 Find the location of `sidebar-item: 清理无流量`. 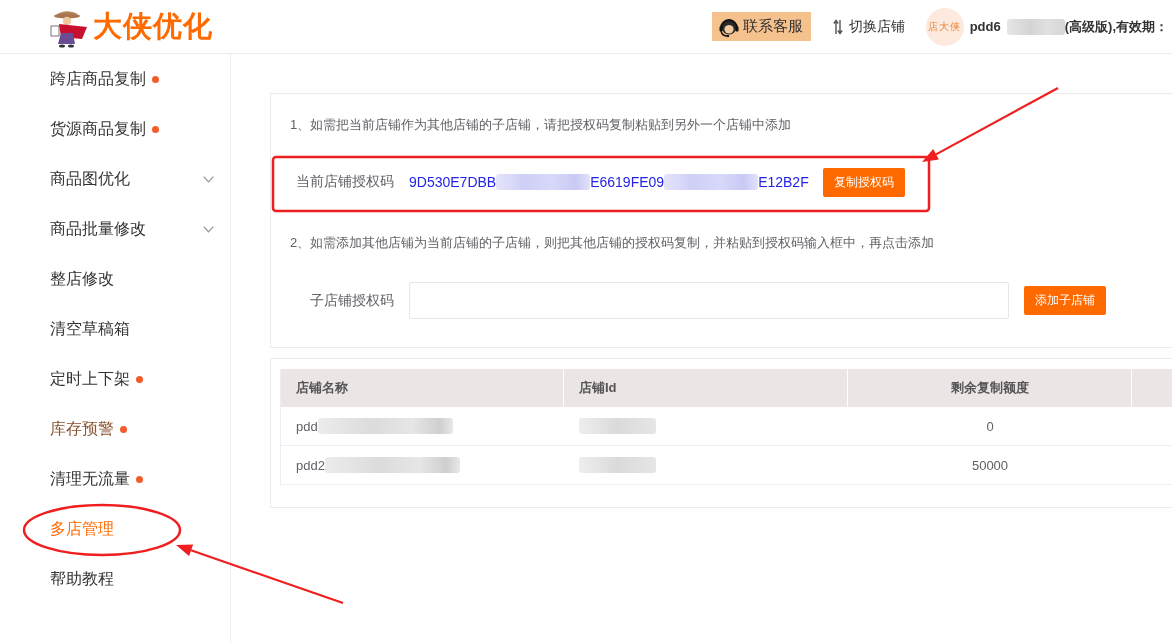

sidebar-item: 清理无流量 is located at coordinates (115, 479).